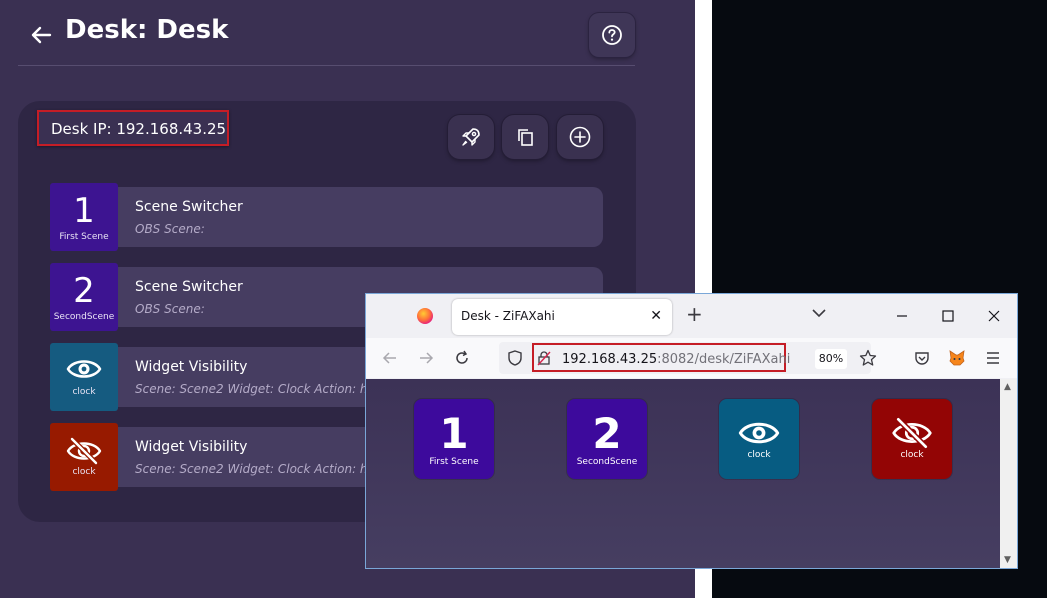  I want to click on star-icon, so click(868, 358).